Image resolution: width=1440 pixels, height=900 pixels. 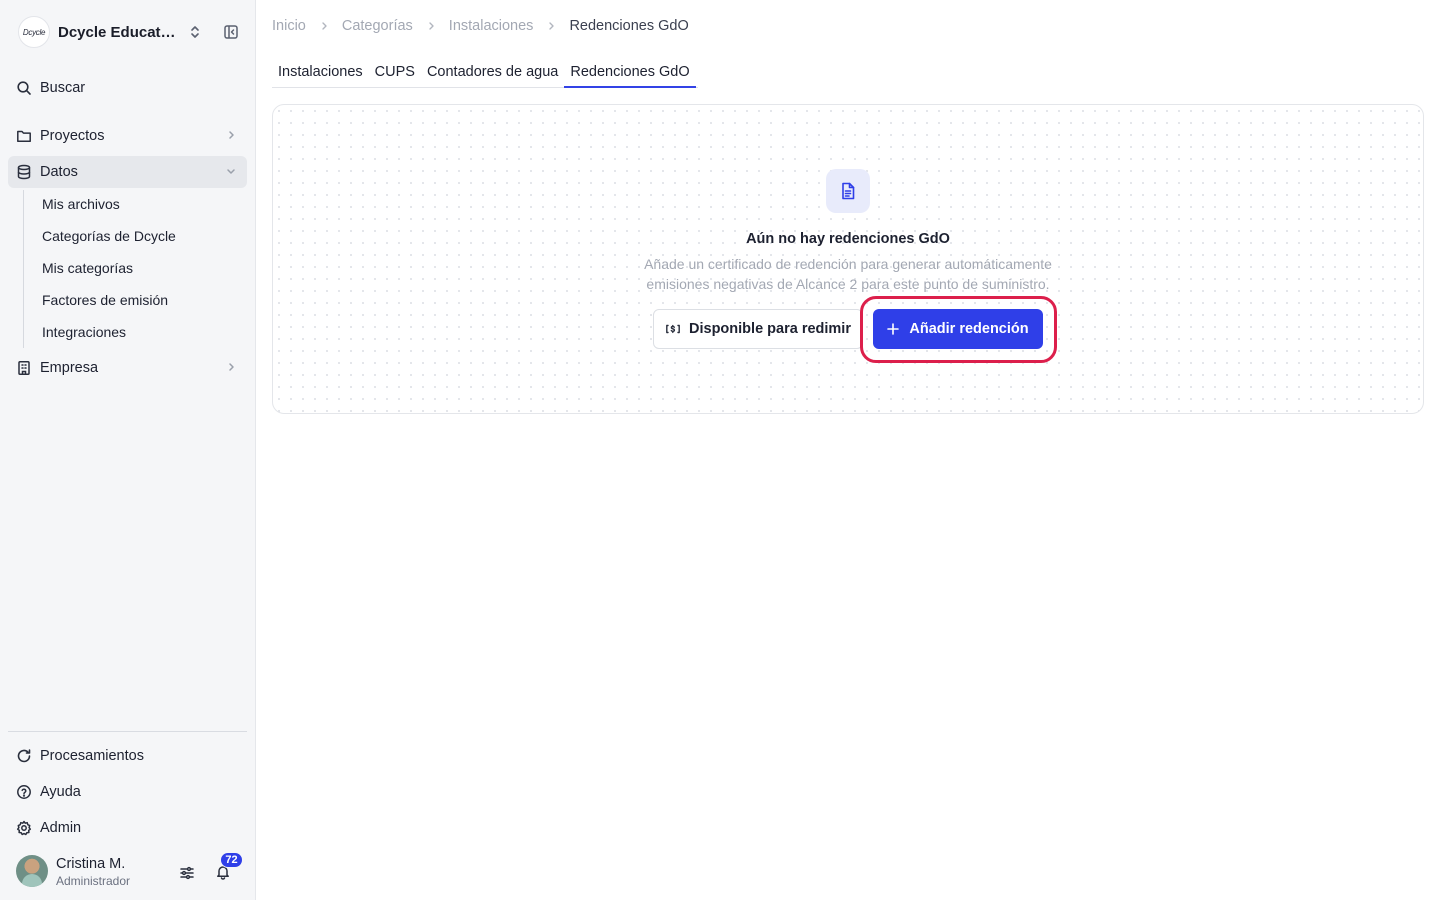 I want to click on tab-gdo-redemptions: Redenciones GdO, so click(x=630, y=72).